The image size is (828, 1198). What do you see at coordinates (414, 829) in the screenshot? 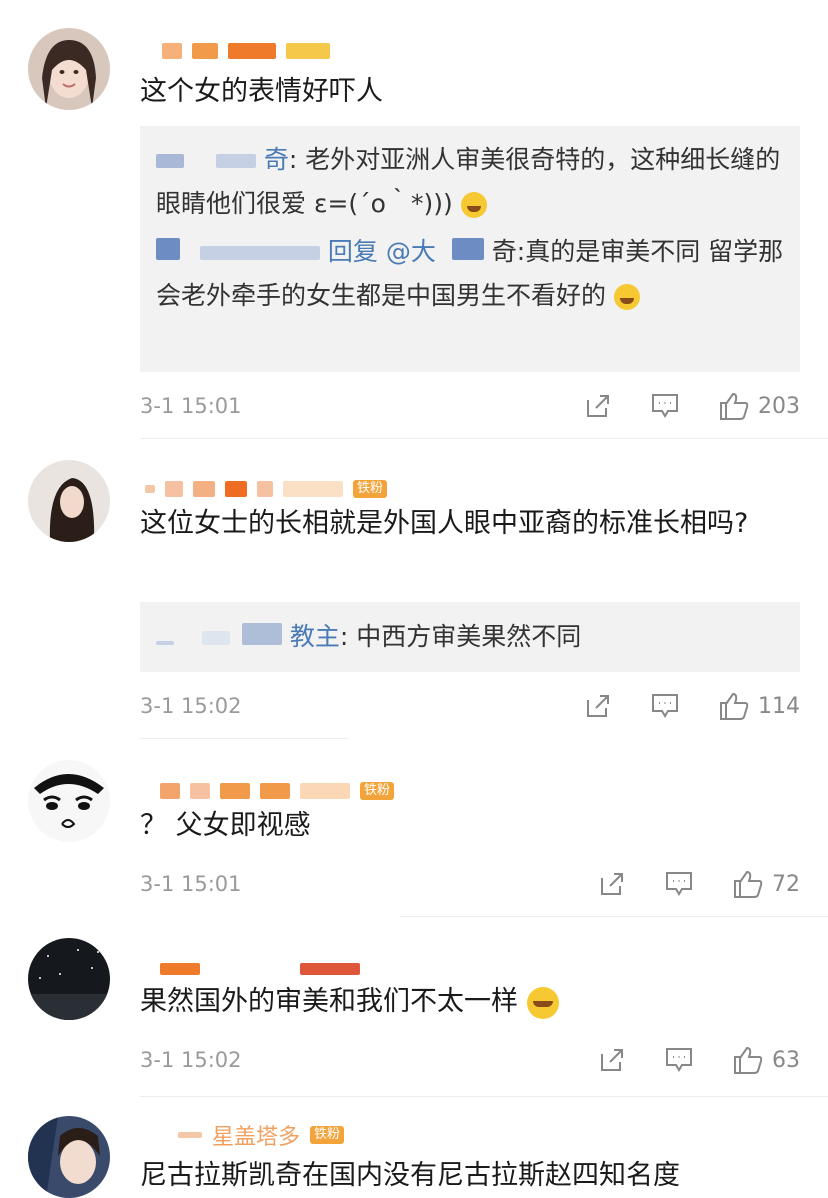
I see `comment-item: 铁粉 ？ 父女即视感 3-1 15:01 72` at bounding box center [414, 829].